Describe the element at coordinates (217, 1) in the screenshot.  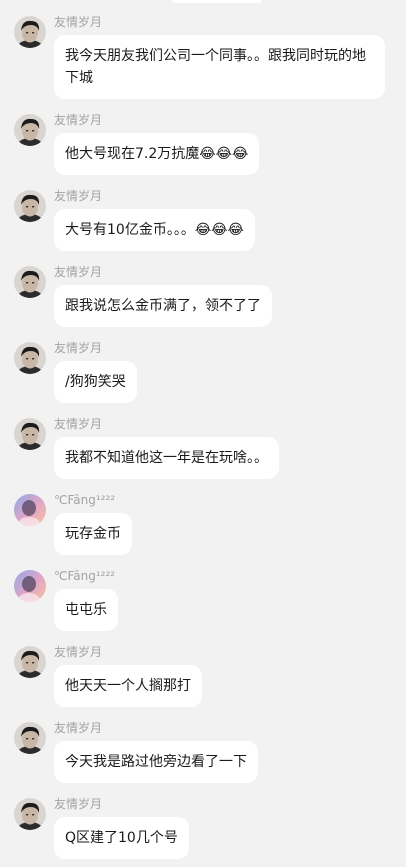
I see `previous-bubble-edge` at that location.